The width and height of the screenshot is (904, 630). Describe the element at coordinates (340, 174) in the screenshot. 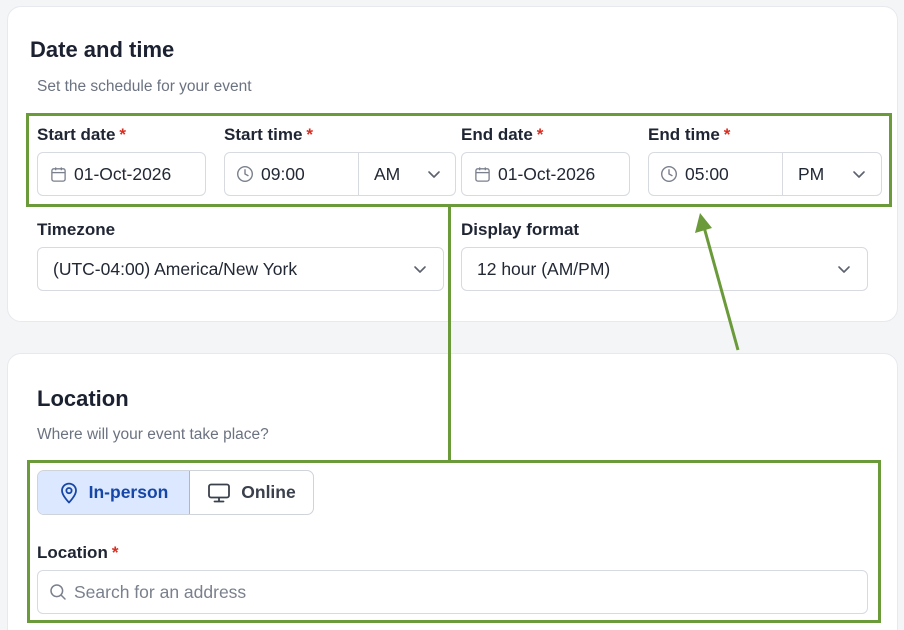

I see `start-time-input: 09:00 AM` at that location.